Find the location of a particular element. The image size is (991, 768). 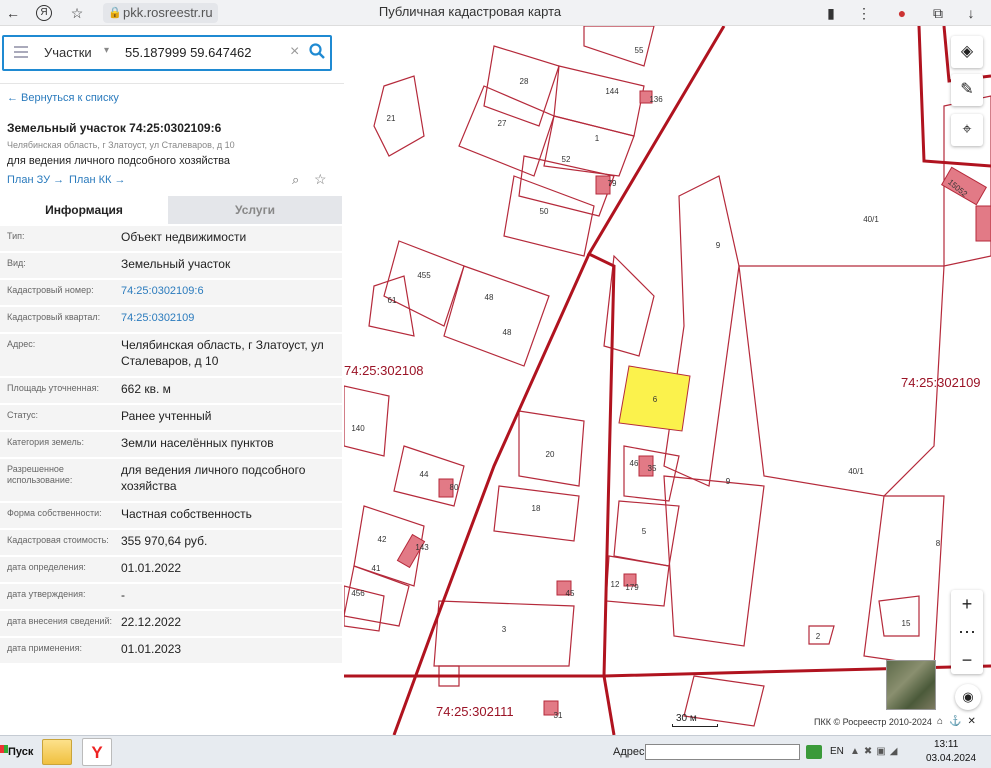

parcel-label: 179 is located at coordinates (632, 587).